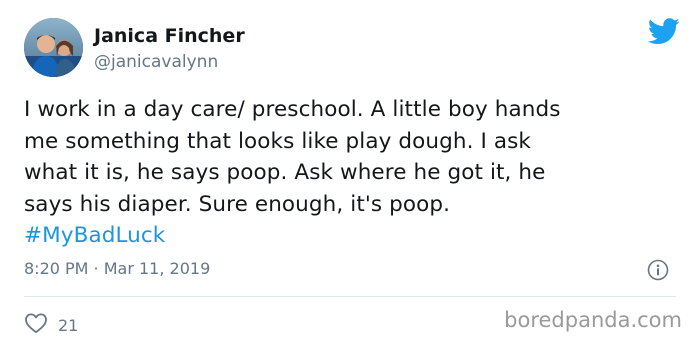 Image resolution: width=700 pixels, height=349 pixels. I want to click on tweet-text-line: says his diaper. Sure enough, it's poop., so click(237, 204).